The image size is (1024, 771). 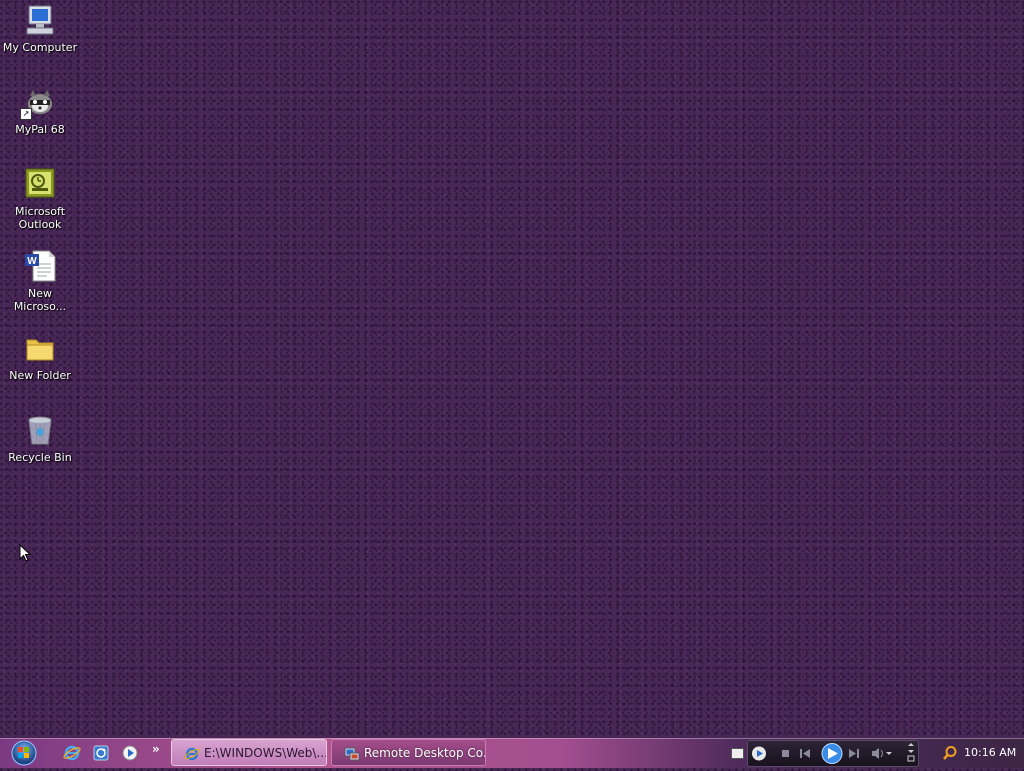 I want to click on volume-icon, so click(x=877, y=753).